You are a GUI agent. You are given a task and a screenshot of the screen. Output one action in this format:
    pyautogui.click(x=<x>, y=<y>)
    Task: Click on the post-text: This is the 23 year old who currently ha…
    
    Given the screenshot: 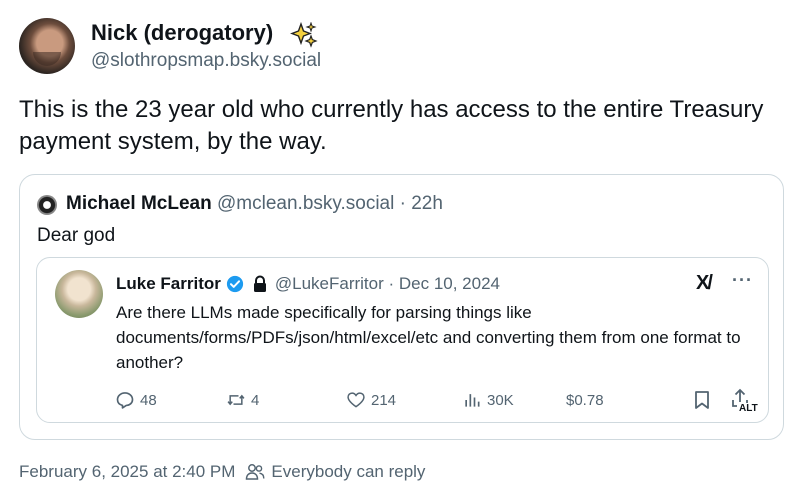 What is the action you would take?
    pyautogui.click(x=391, y=125)
    